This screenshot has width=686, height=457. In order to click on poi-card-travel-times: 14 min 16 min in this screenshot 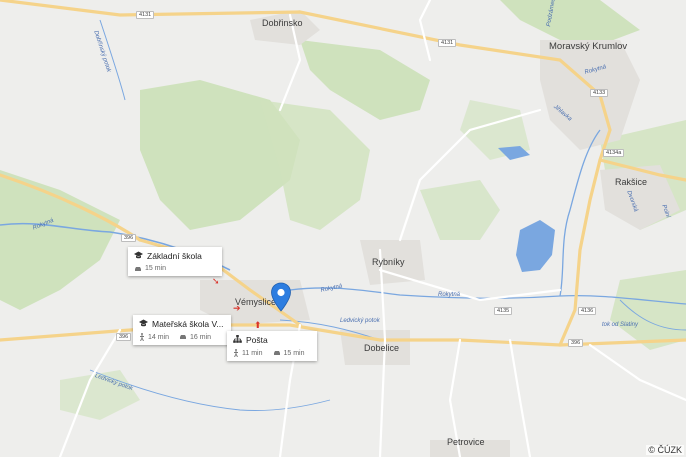, I will do `click(182, 337)`.